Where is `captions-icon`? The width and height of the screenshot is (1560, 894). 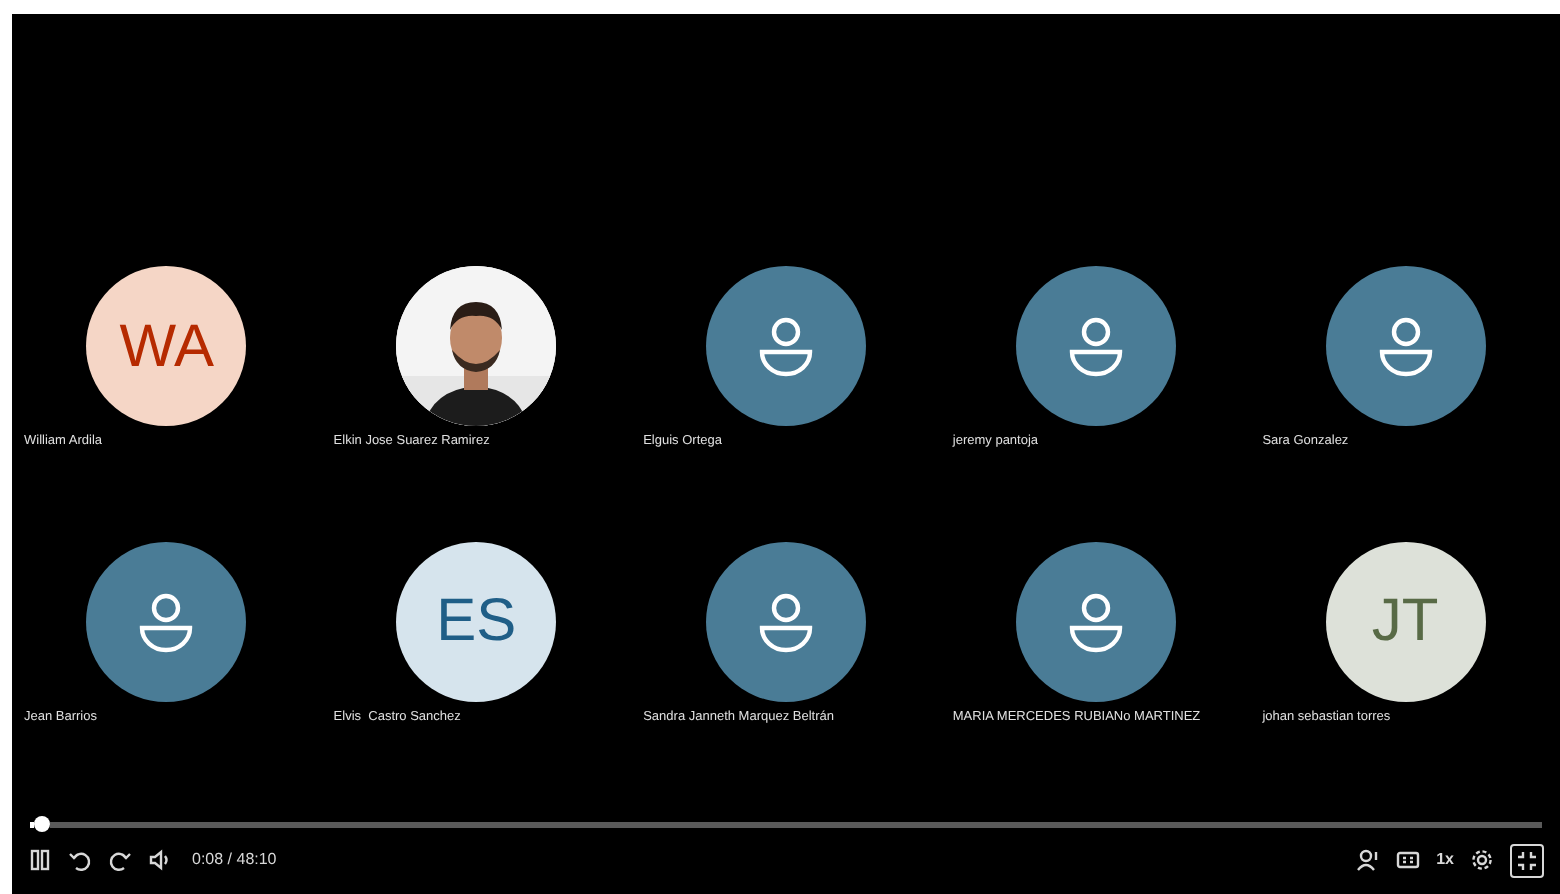
captions-icon is located at coordinates (1408, 860).